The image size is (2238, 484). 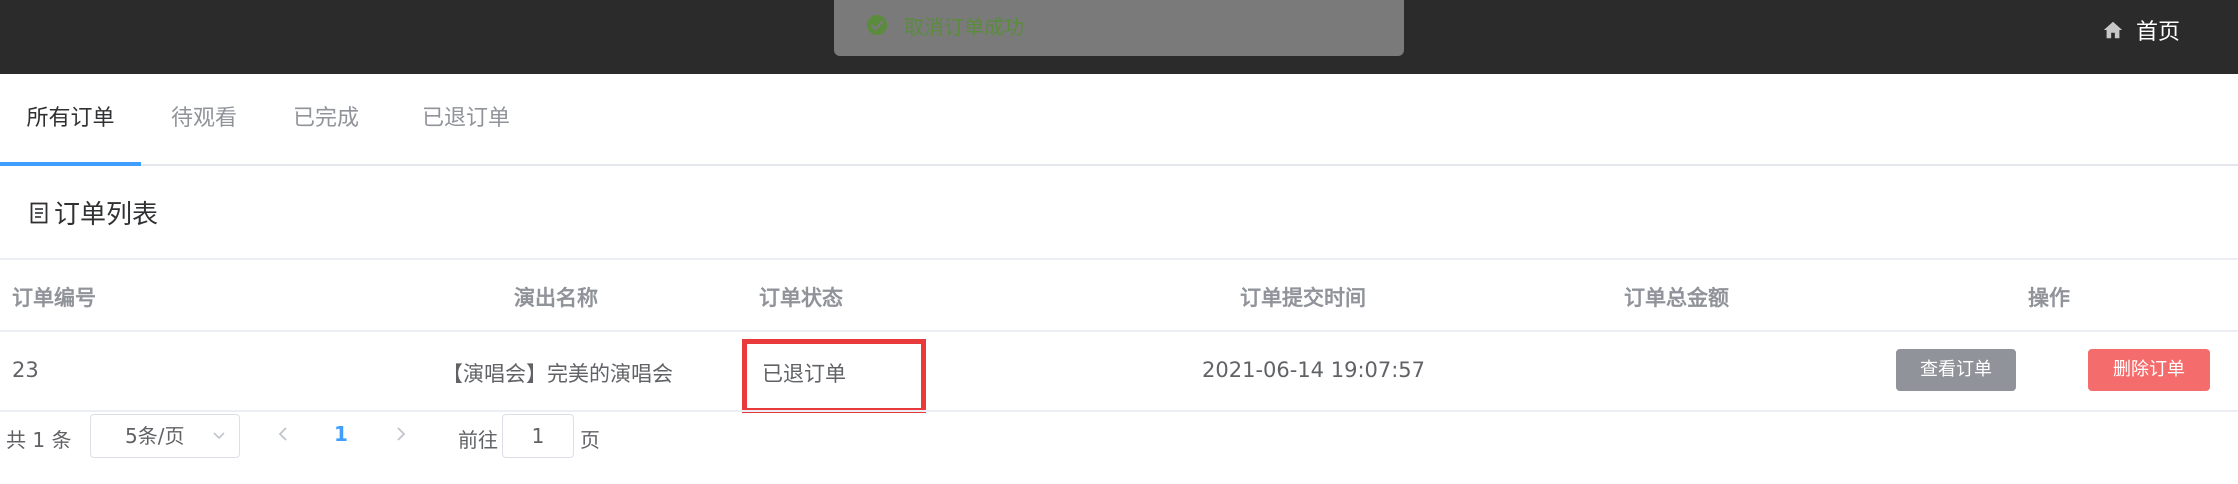 I want to click on view-order-button: 查看订单, so click(x=1956, y=370).